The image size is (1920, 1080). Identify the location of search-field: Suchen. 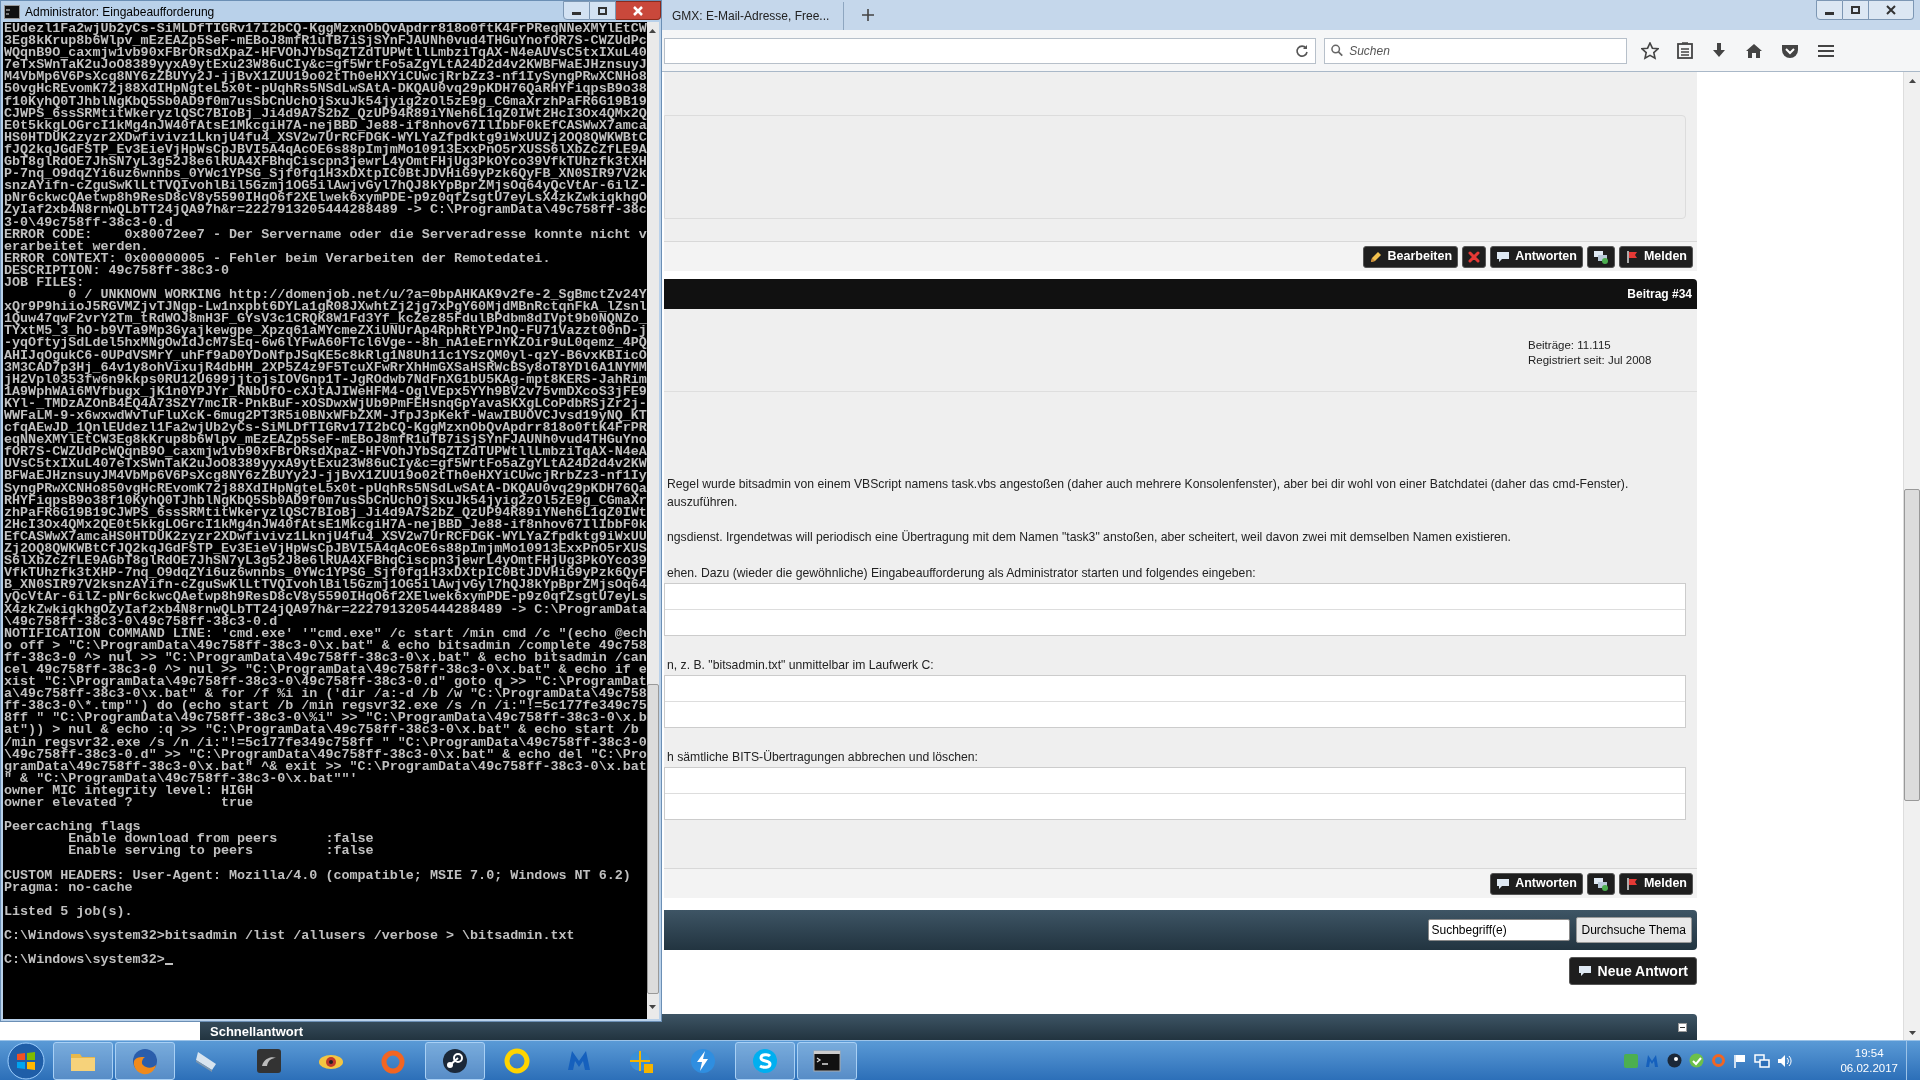
(1475, 50).